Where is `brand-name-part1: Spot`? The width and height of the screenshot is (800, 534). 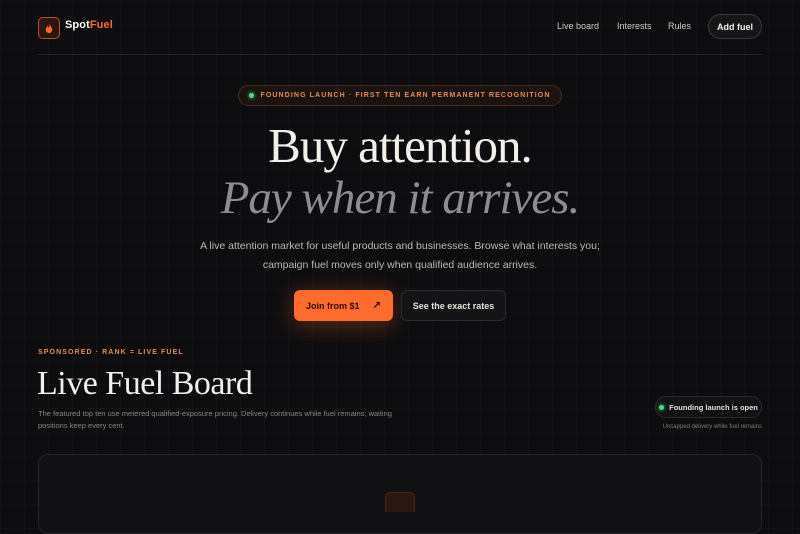 brand-name-part1: Spot is located at coordinates (77, 25).